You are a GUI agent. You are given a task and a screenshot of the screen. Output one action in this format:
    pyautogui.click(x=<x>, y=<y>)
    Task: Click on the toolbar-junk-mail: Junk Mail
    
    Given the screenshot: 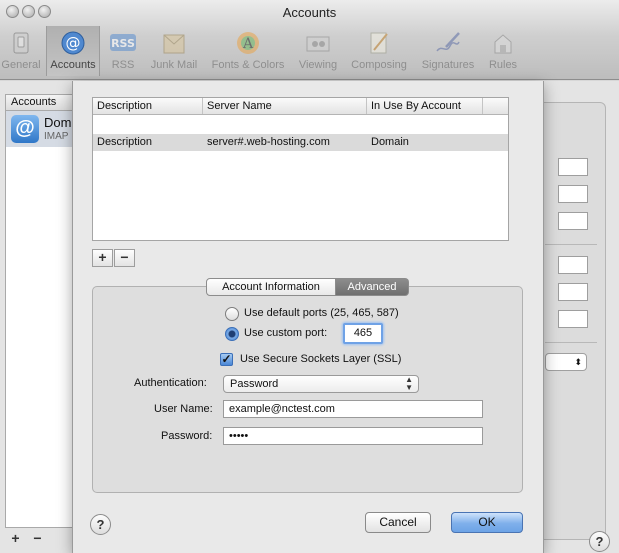 What is the action you would take?
    pyautogui.click(x=174, y=51)
    